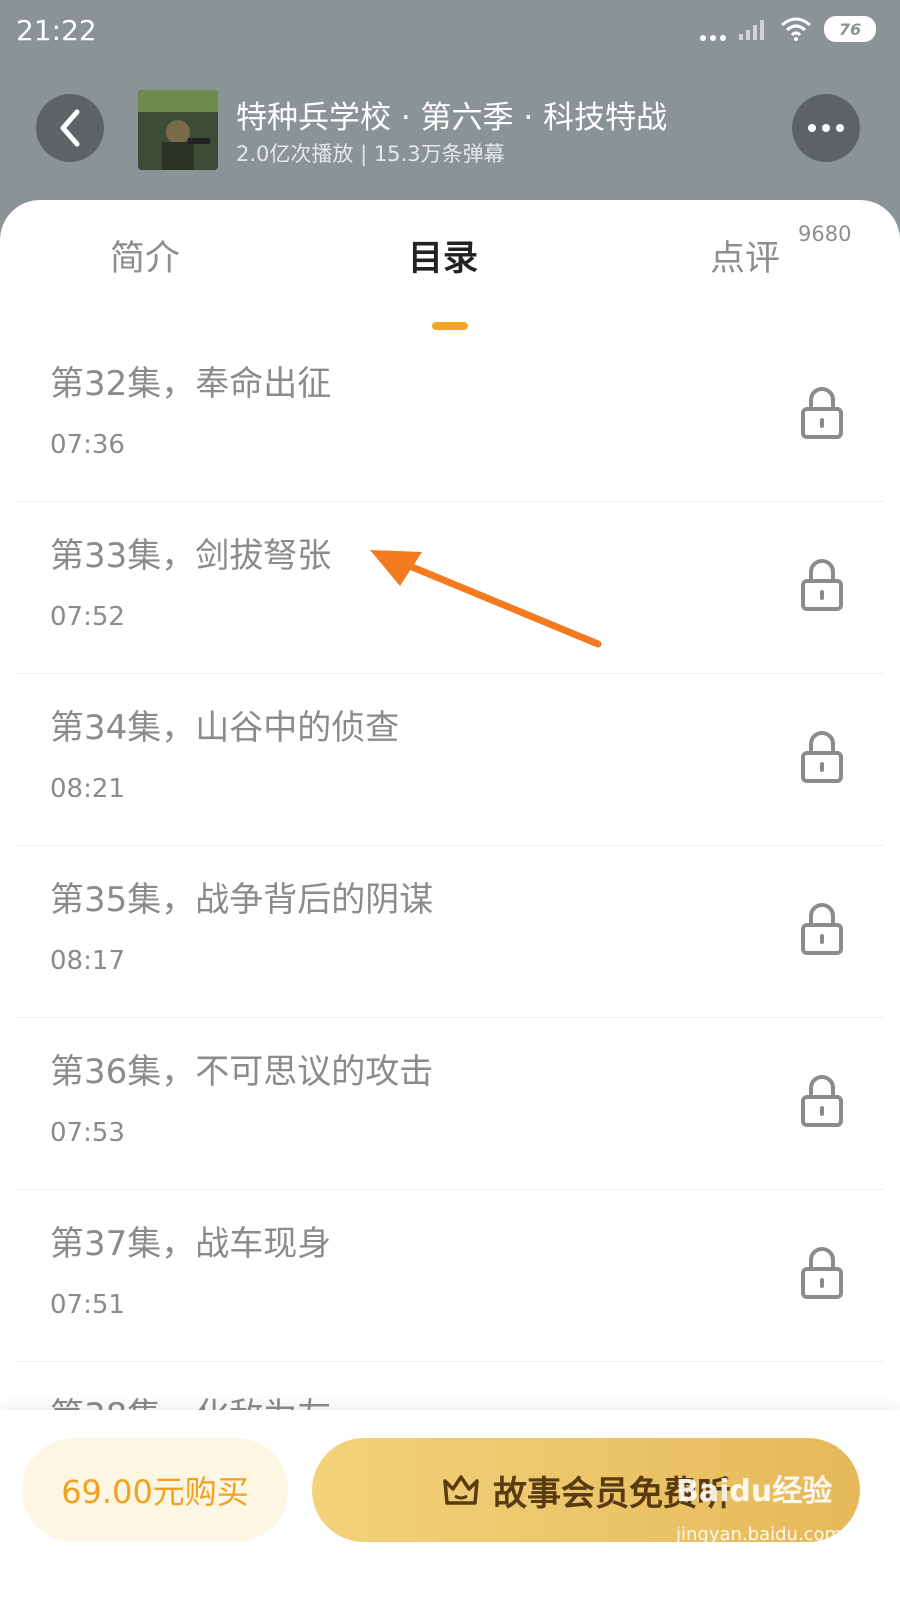  I want to click on tab-intro: 简介, so click(145, 255).